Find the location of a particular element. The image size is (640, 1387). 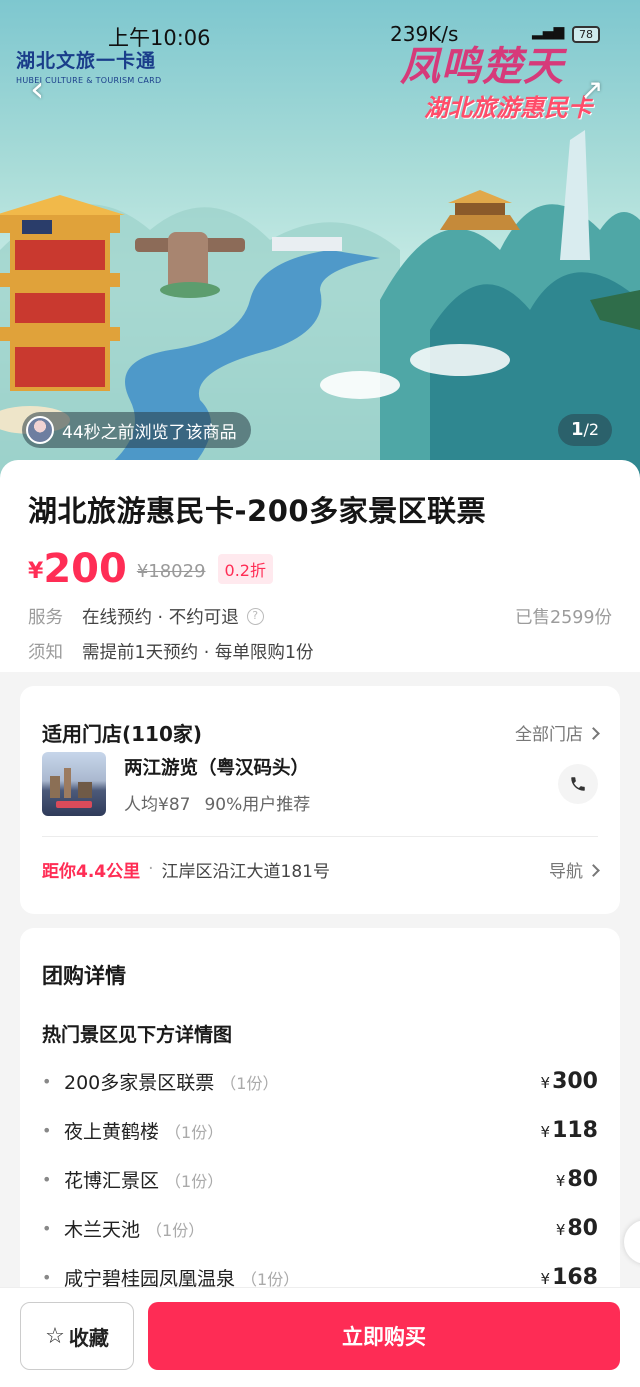

buy-now-label: 立即购买 is located at coordinates (384, 1337).